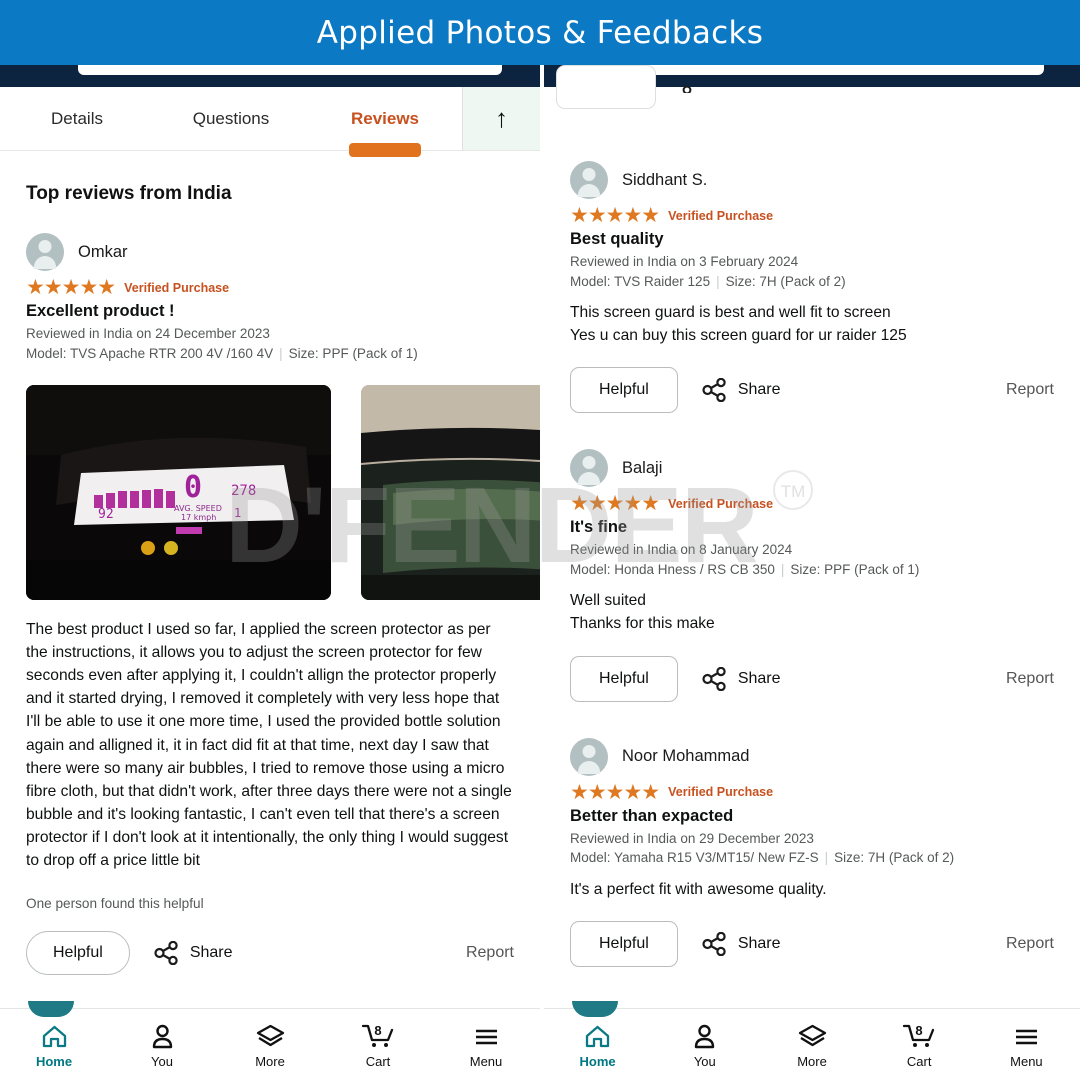  Describe the element at coordinates (237, 513) in the screenshot. I see `svg-text: 1` at that location.